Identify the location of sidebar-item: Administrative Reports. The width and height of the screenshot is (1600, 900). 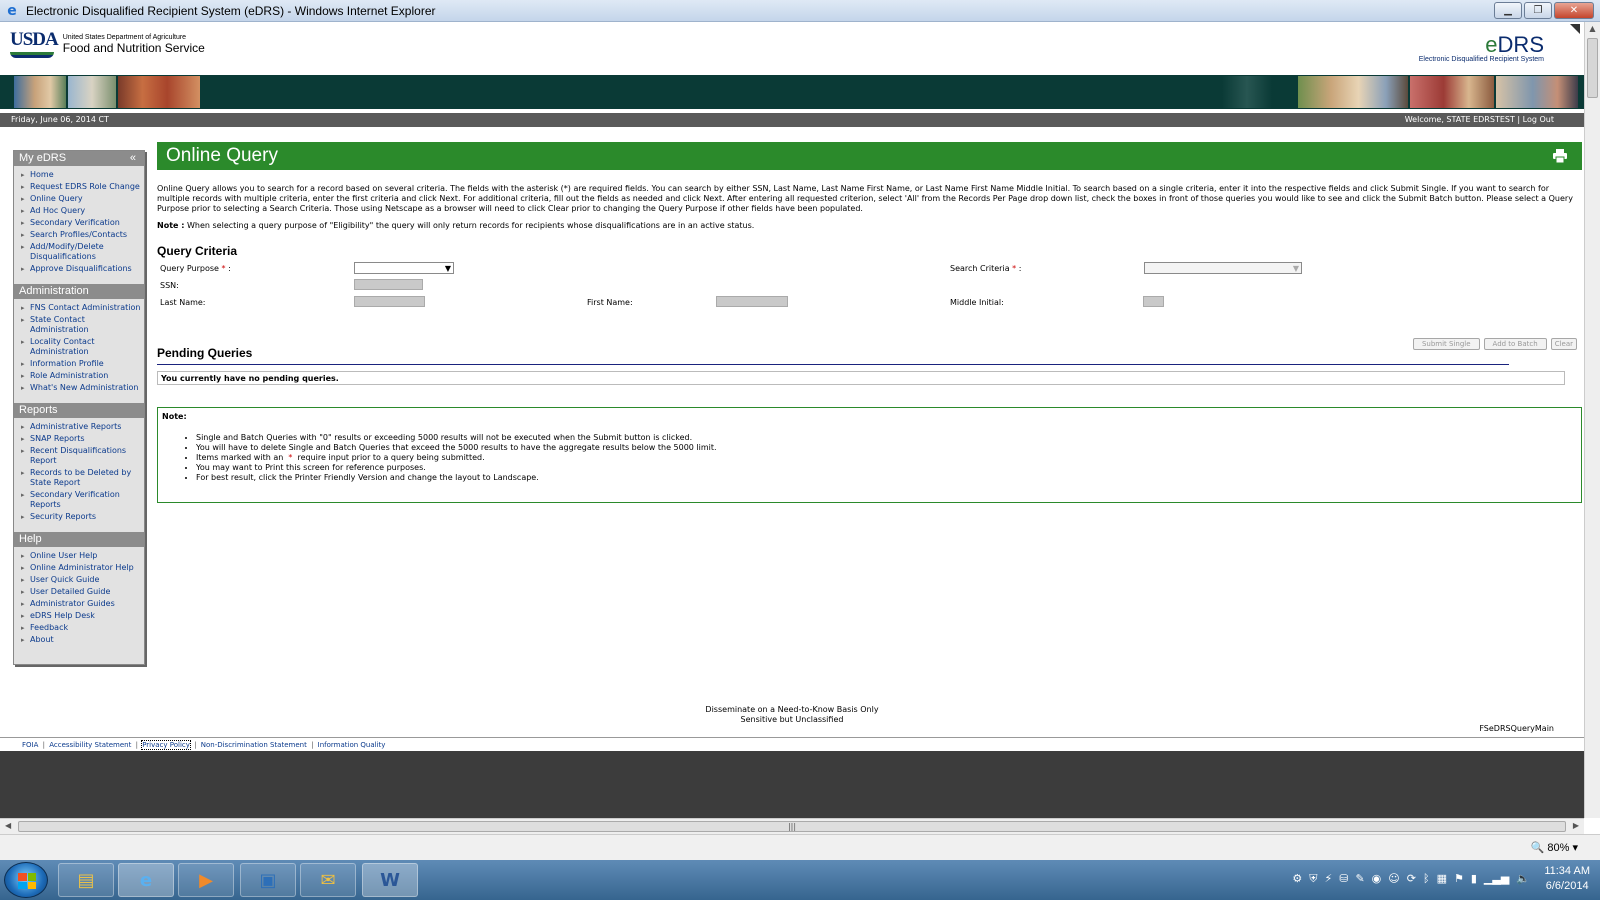
(82, 427).